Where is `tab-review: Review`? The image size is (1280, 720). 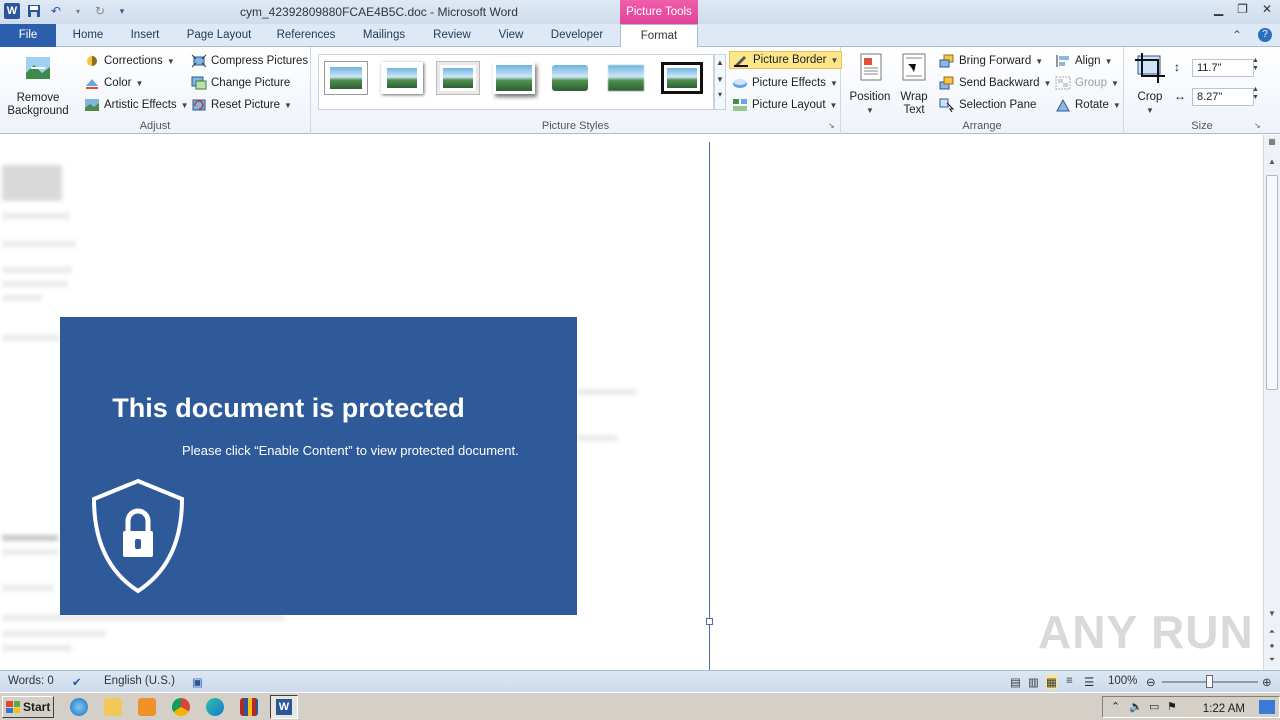 tab-review: Review is located at coordinates (452, 35).